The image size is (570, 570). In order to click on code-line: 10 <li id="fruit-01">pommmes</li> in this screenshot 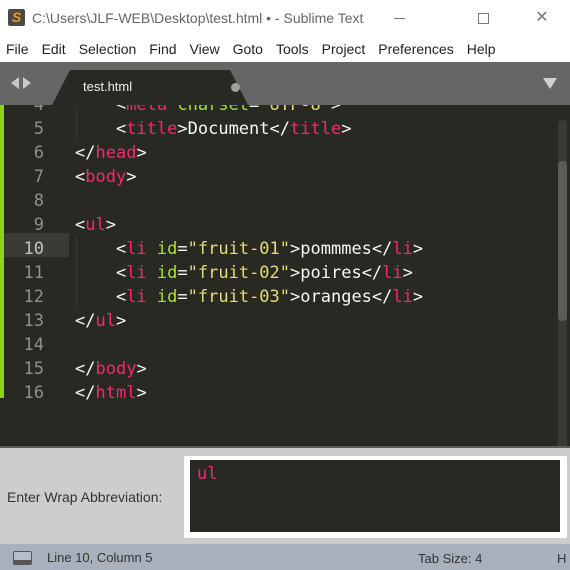, I will do `click(280, 249)`.